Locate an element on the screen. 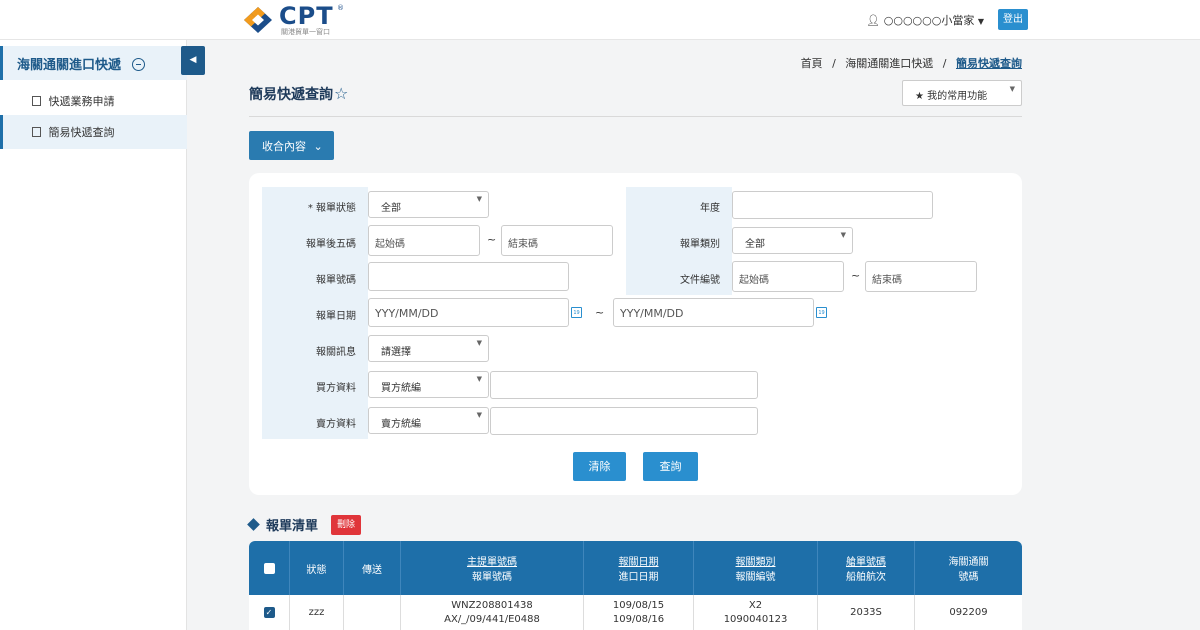 This screenshot has height=630, width=1200. divider is located at coordinates (635, 116).